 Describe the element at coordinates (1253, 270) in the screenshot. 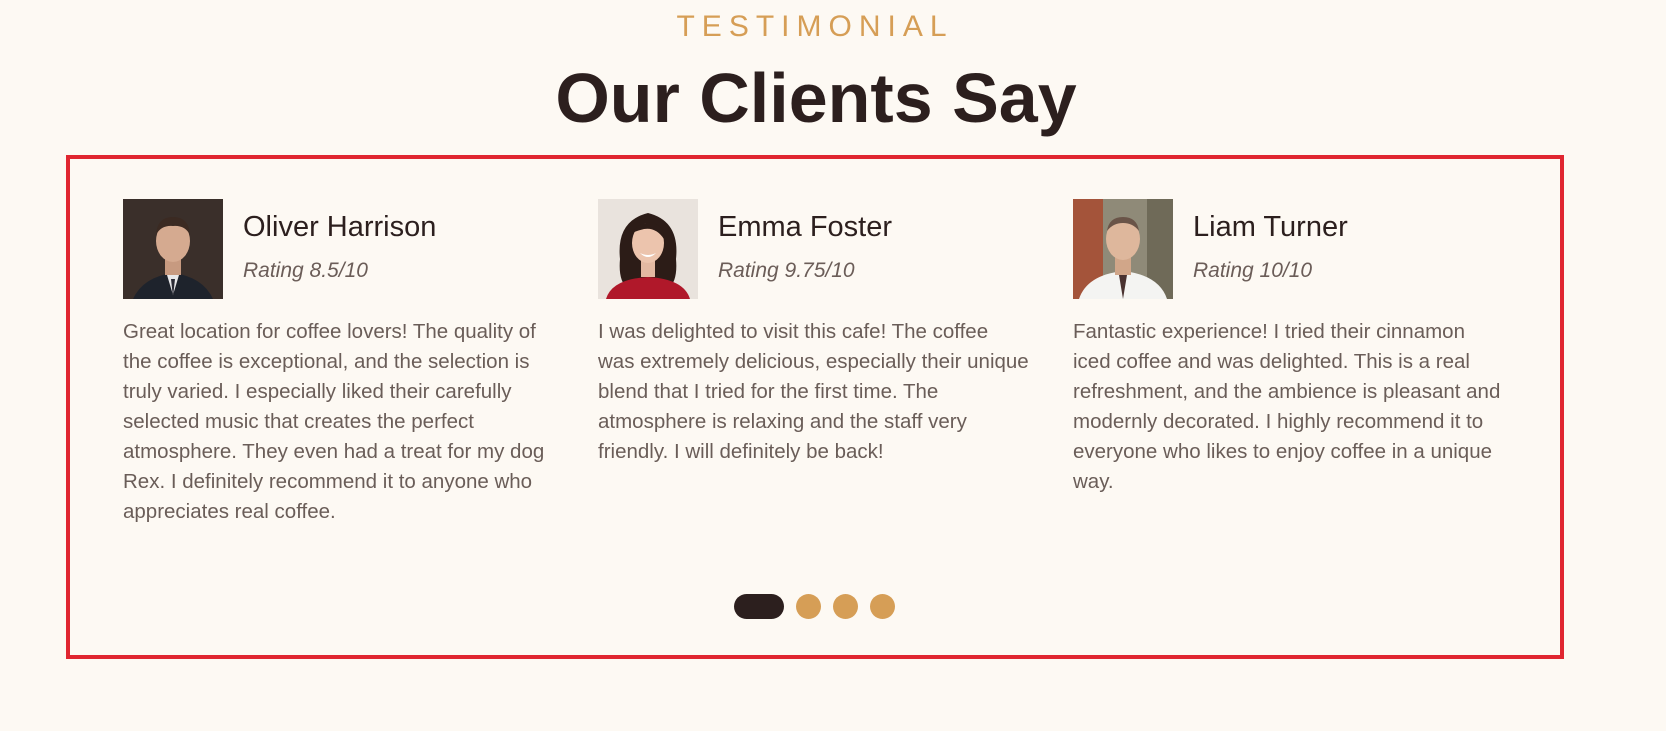

I see `client-rating: Rating 10/10` at that location.